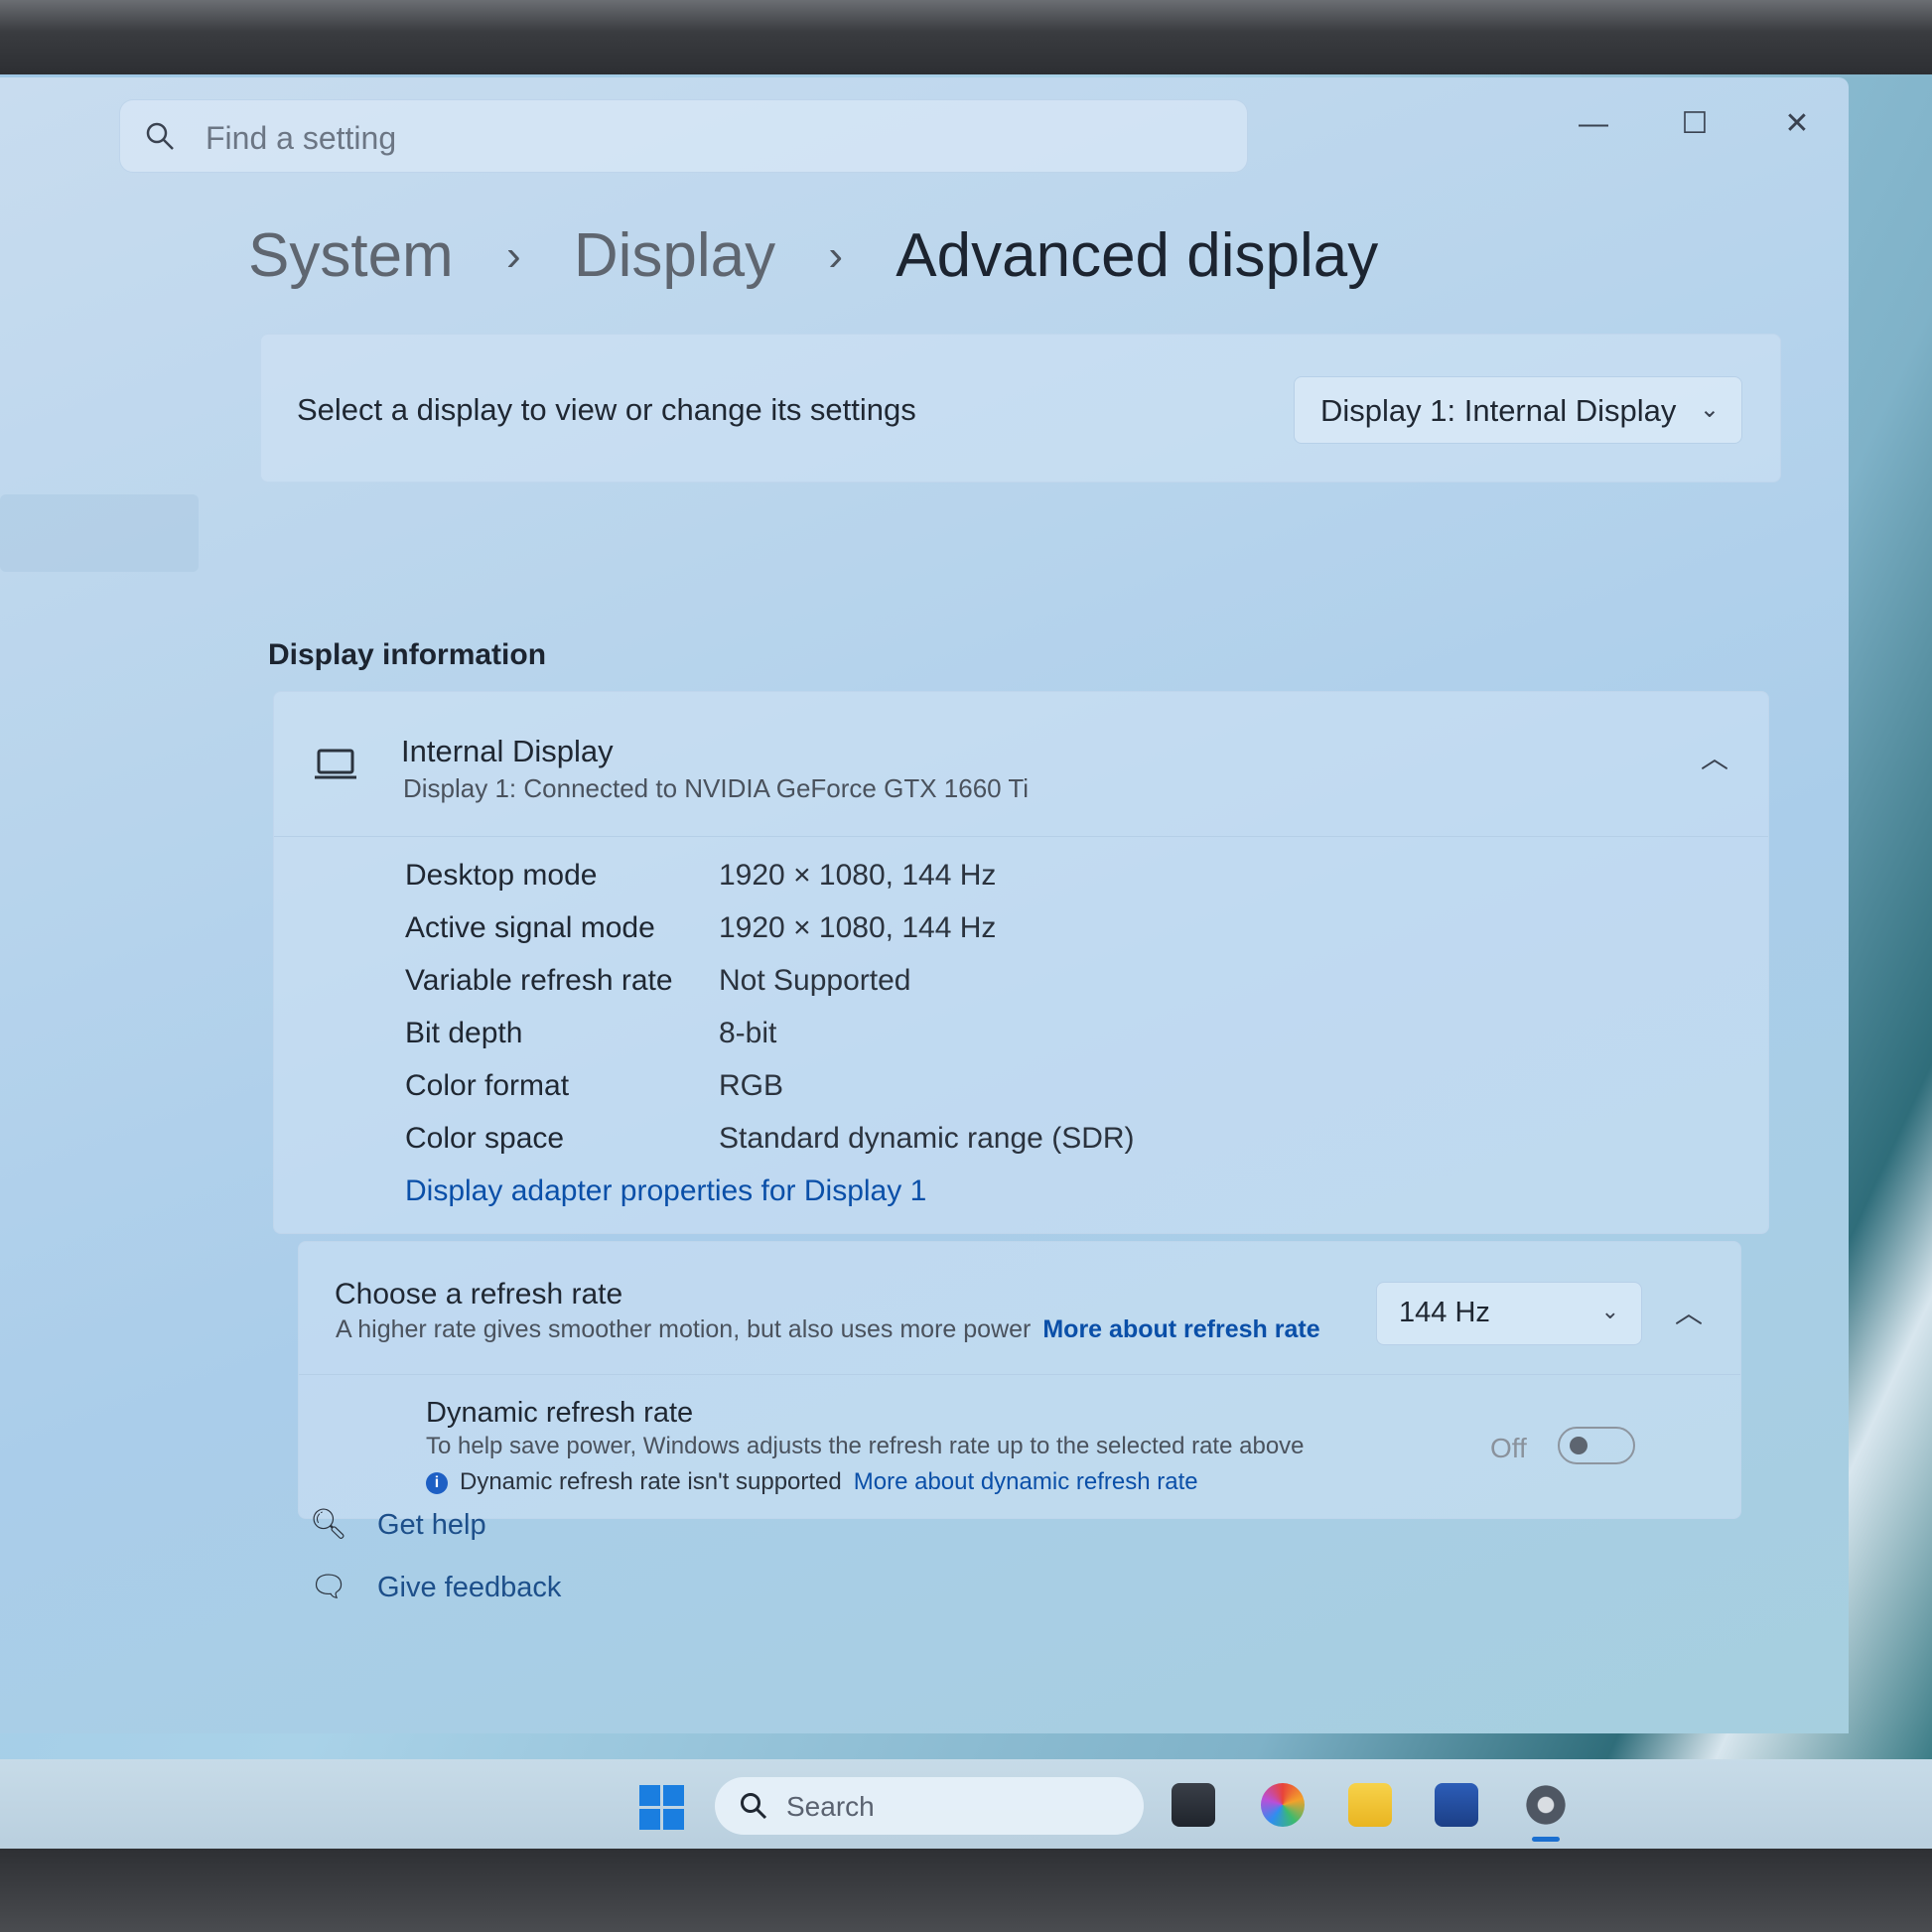  What do you see at coordinates (858, 876) in the screenshot?
I see `info-value-desktop-mode: 1920 × 1080, 144 Hz` at bounding box center [858, 876].